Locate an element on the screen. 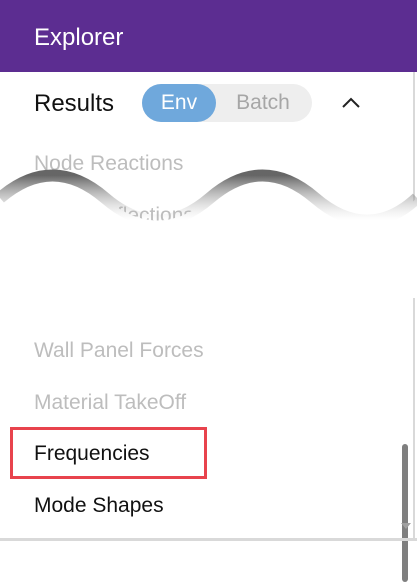 Image resolution: width=417 pixels, height=582 pixels. toggle-option-env: Env is located at coordinates (179, 103).